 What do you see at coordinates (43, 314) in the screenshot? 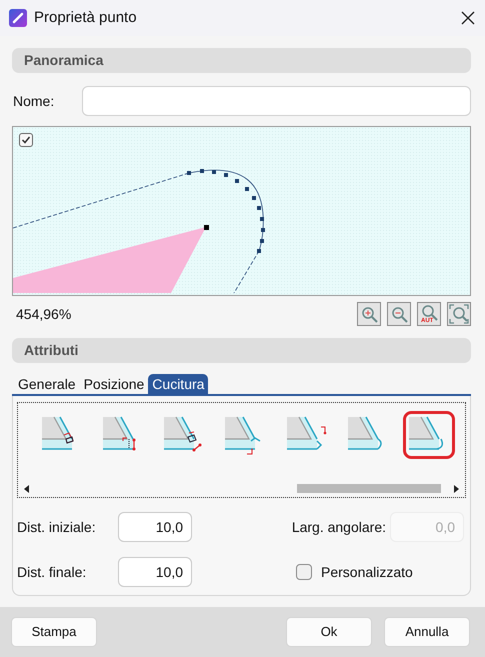
I see `zoom-level: 454,96%` at bounding box center [43, 314].